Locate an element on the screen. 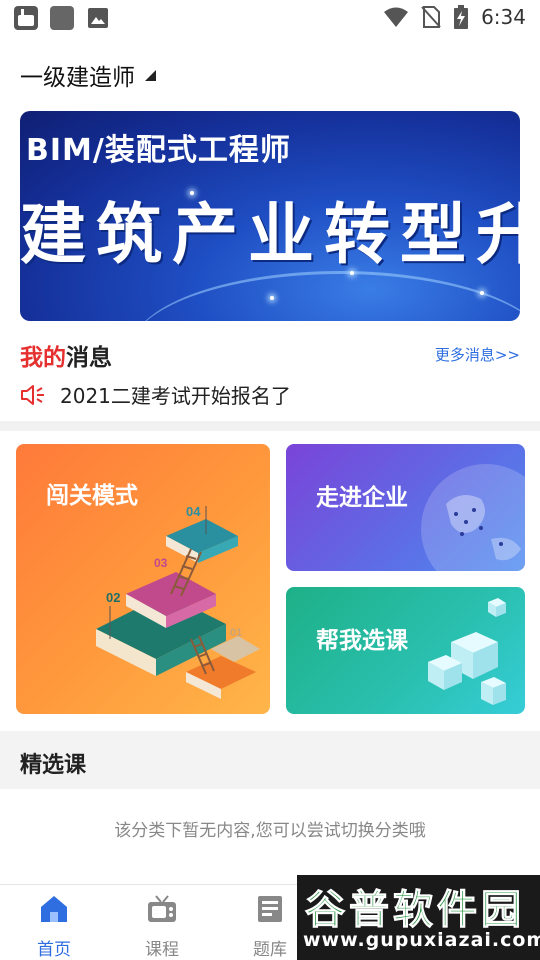 The height and width of the screenshot is (960, 540). speaker-icon is located at coordinates (32, 394).